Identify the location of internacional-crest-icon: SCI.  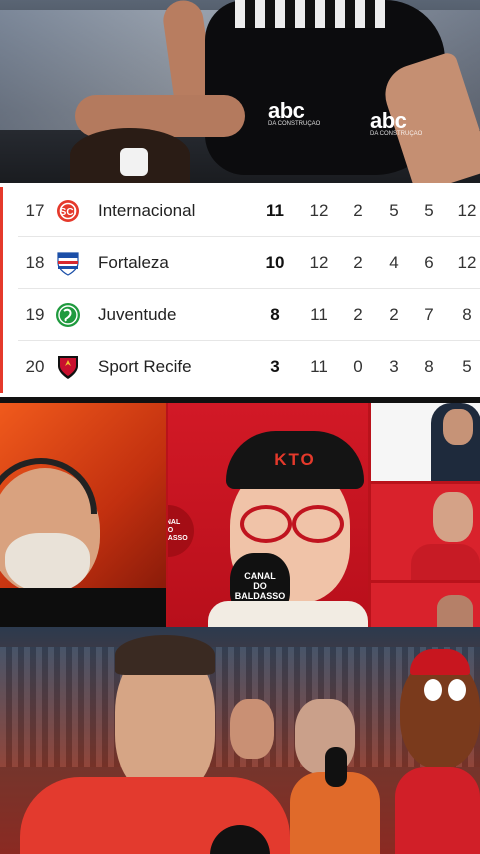
(67, 211).